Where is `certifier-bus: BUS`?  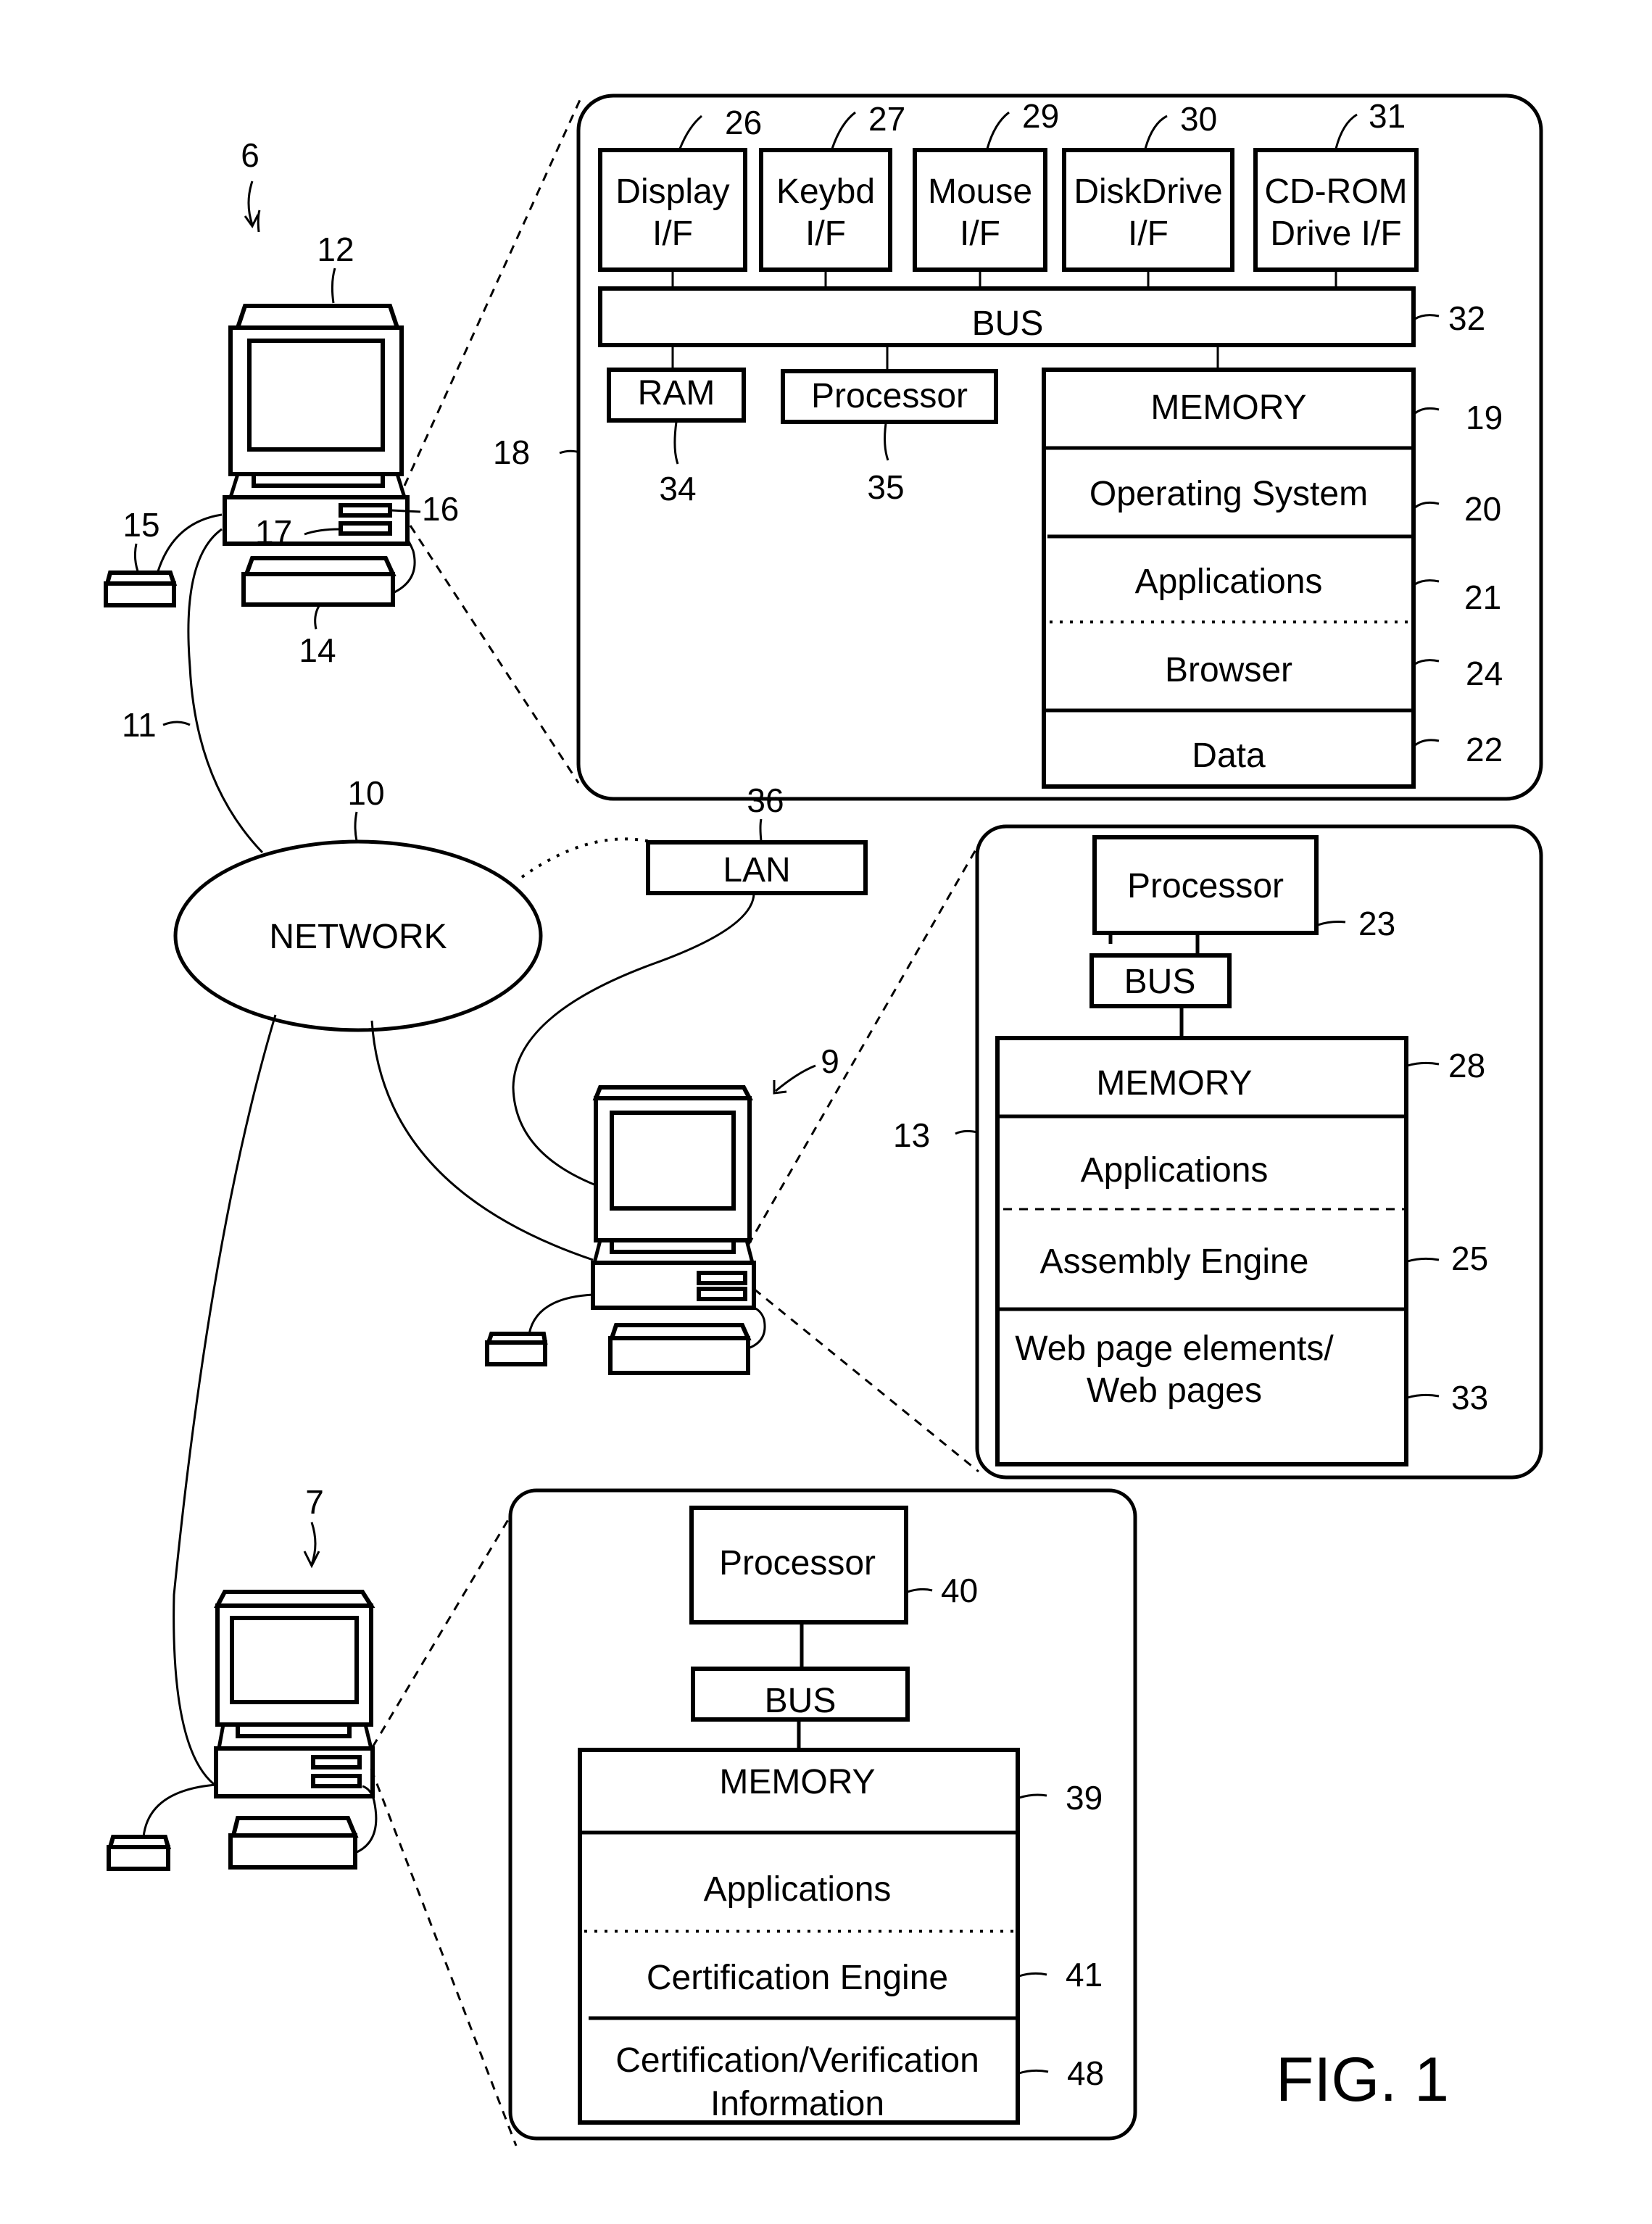
certifier-bus: BUS is located at coordinates (800, 1695).